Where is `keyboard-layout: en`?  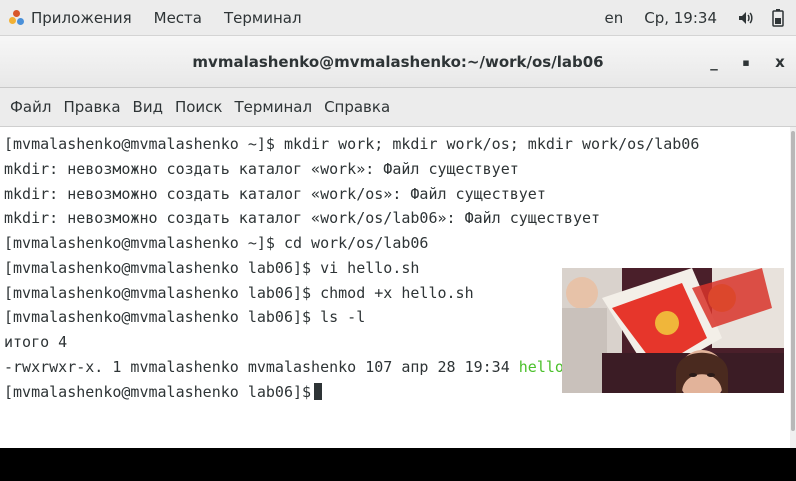 keyboard-layout: en is located at coordinates (613, 17).